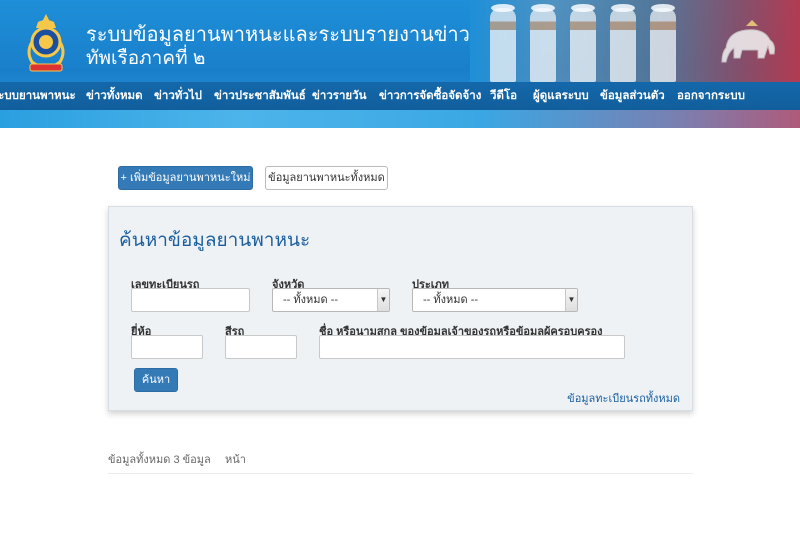  Describe the element at coordinates (561, 96) in the screenshot. I see `nav-item-admin: ผู้ดูแลระบบ` at that location.